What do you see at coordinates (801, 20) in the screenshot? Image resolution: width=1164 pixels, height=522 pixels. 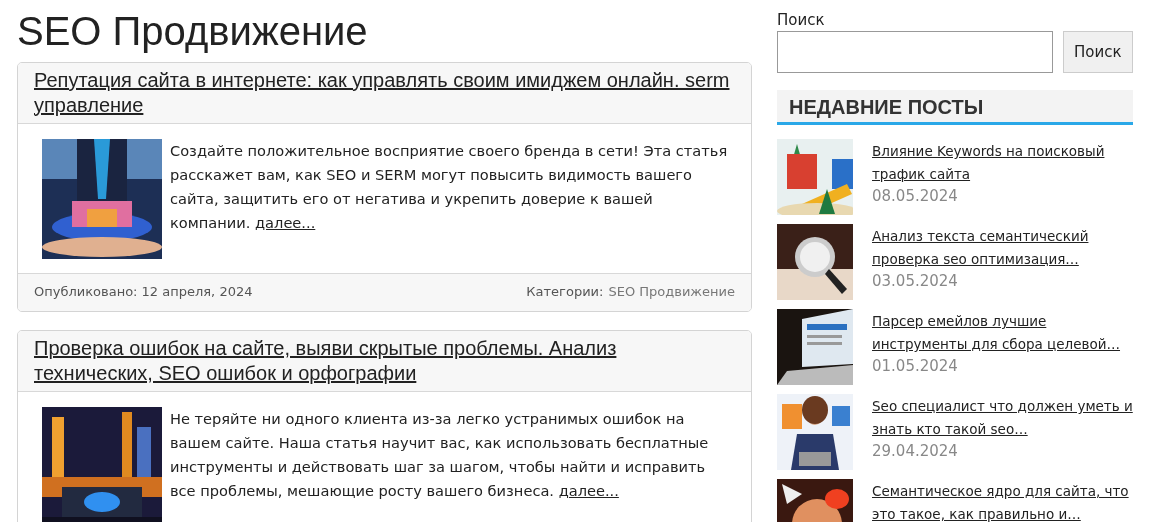 I see `search-label: Поиск` at bounding box center [801, 20].